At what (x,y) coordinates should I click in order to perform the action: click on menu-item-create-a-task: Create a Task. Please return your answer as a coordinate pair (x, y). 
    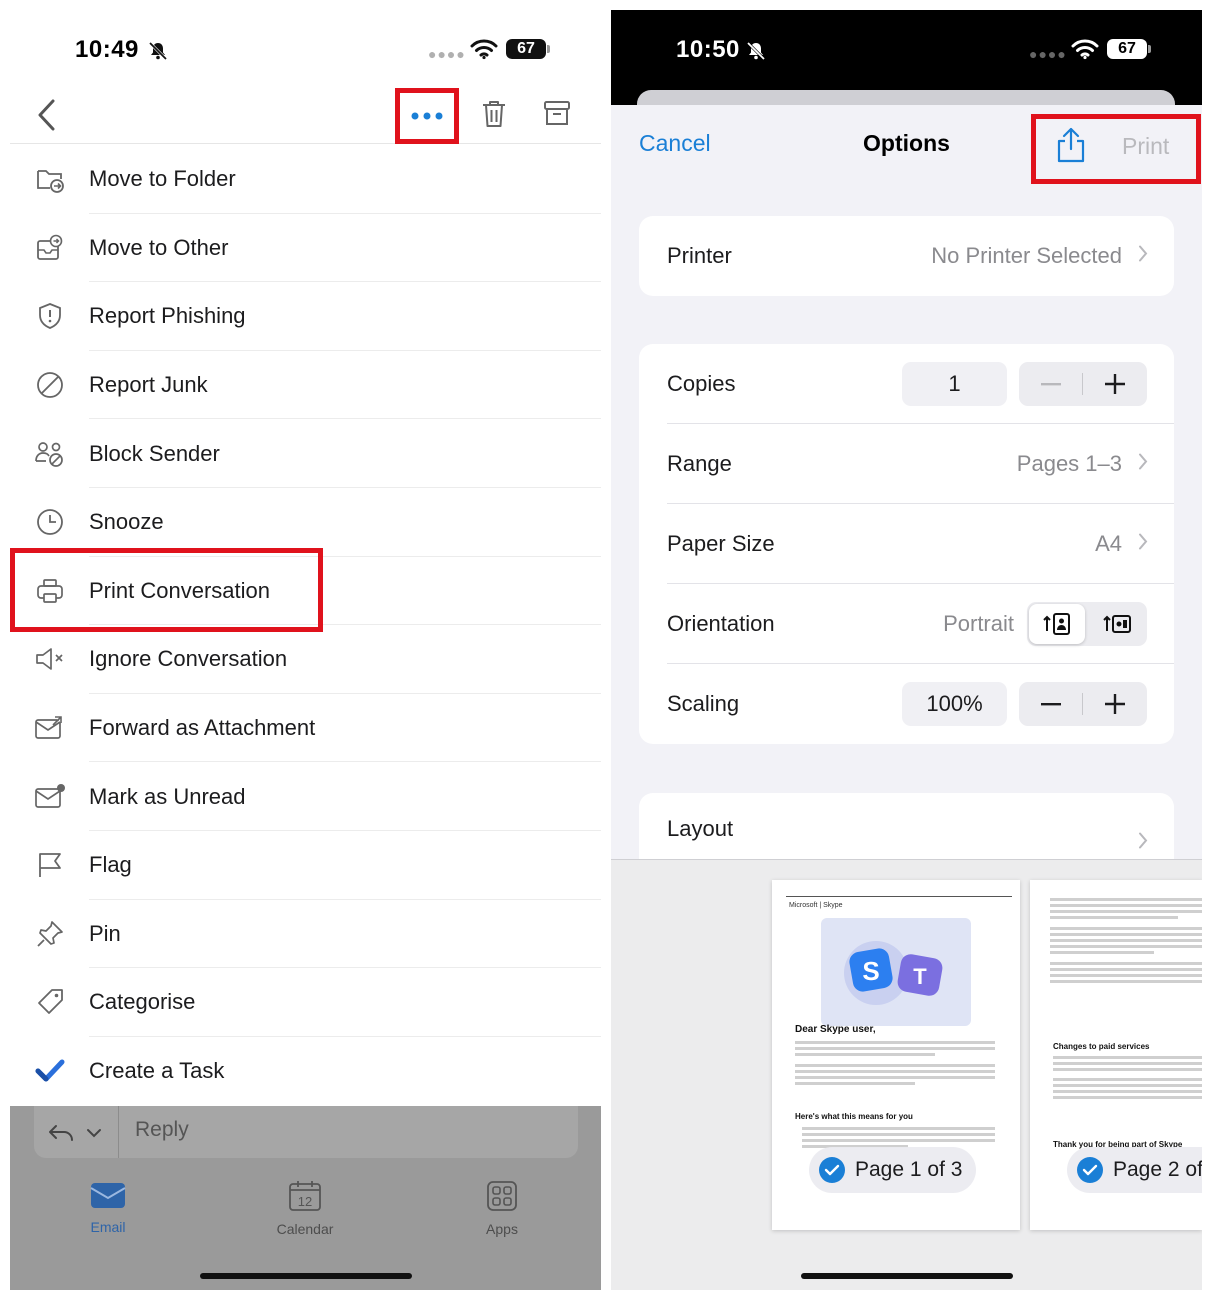
    Looking at the image, I should click on (305, 1071).